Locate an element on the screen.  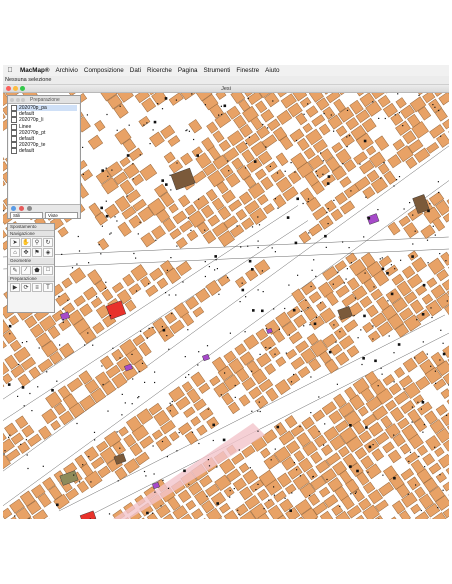
layer-row: default is located at coordinates (44, 151).